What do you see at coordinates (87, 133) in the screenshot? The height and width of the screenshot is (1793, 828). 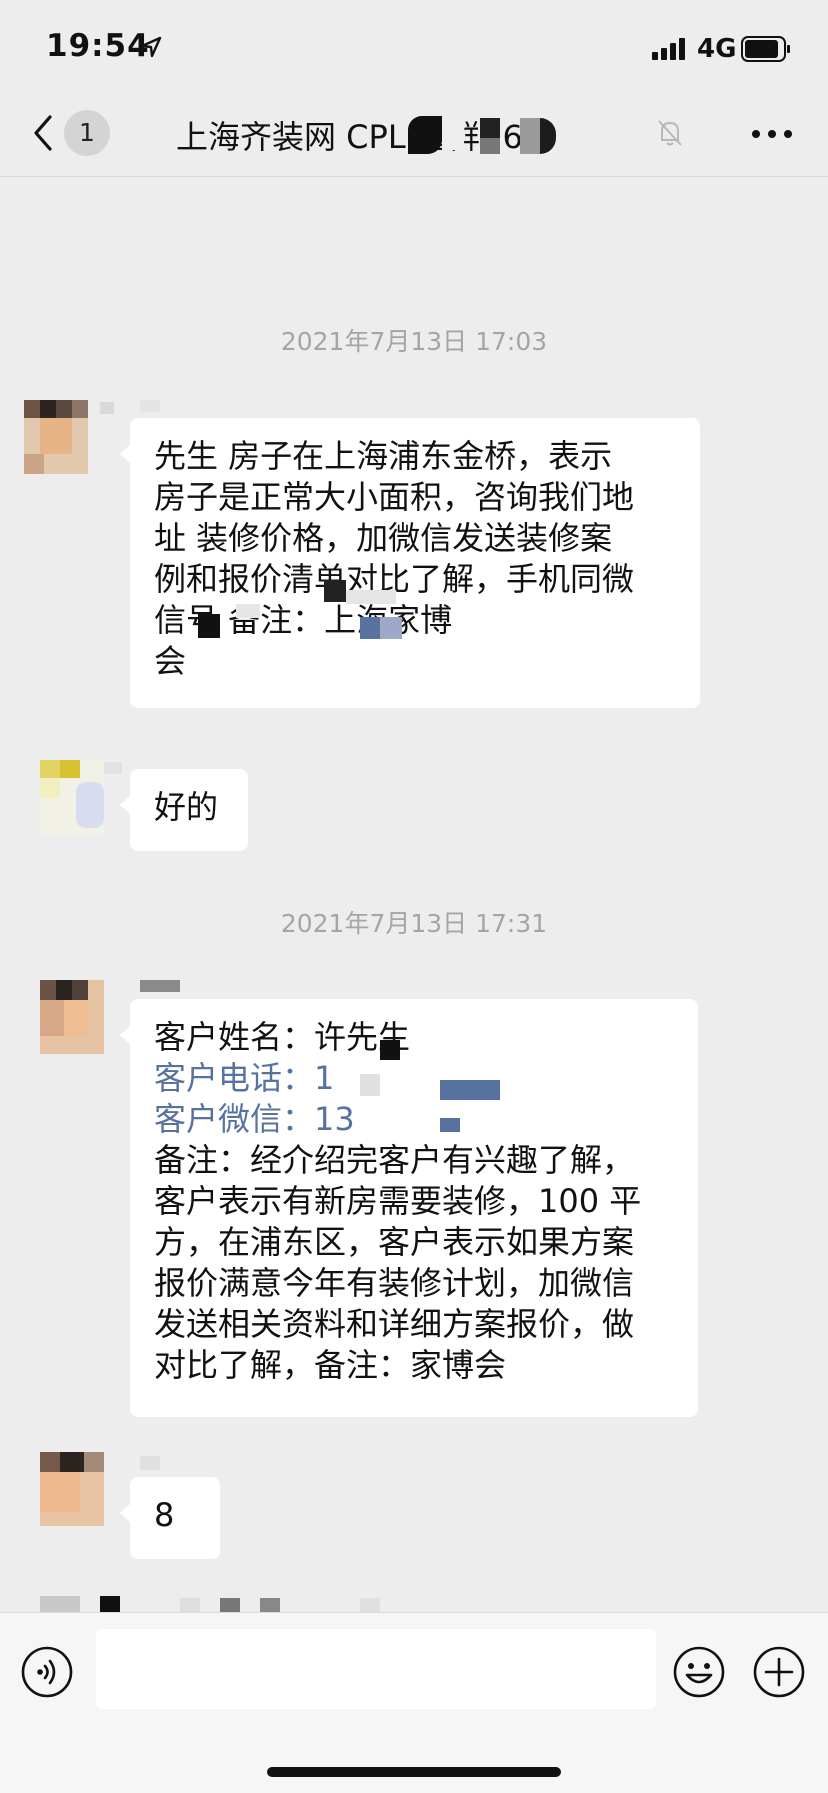 I see `unread-count-badge: 1` at bounding box center [87, 133].